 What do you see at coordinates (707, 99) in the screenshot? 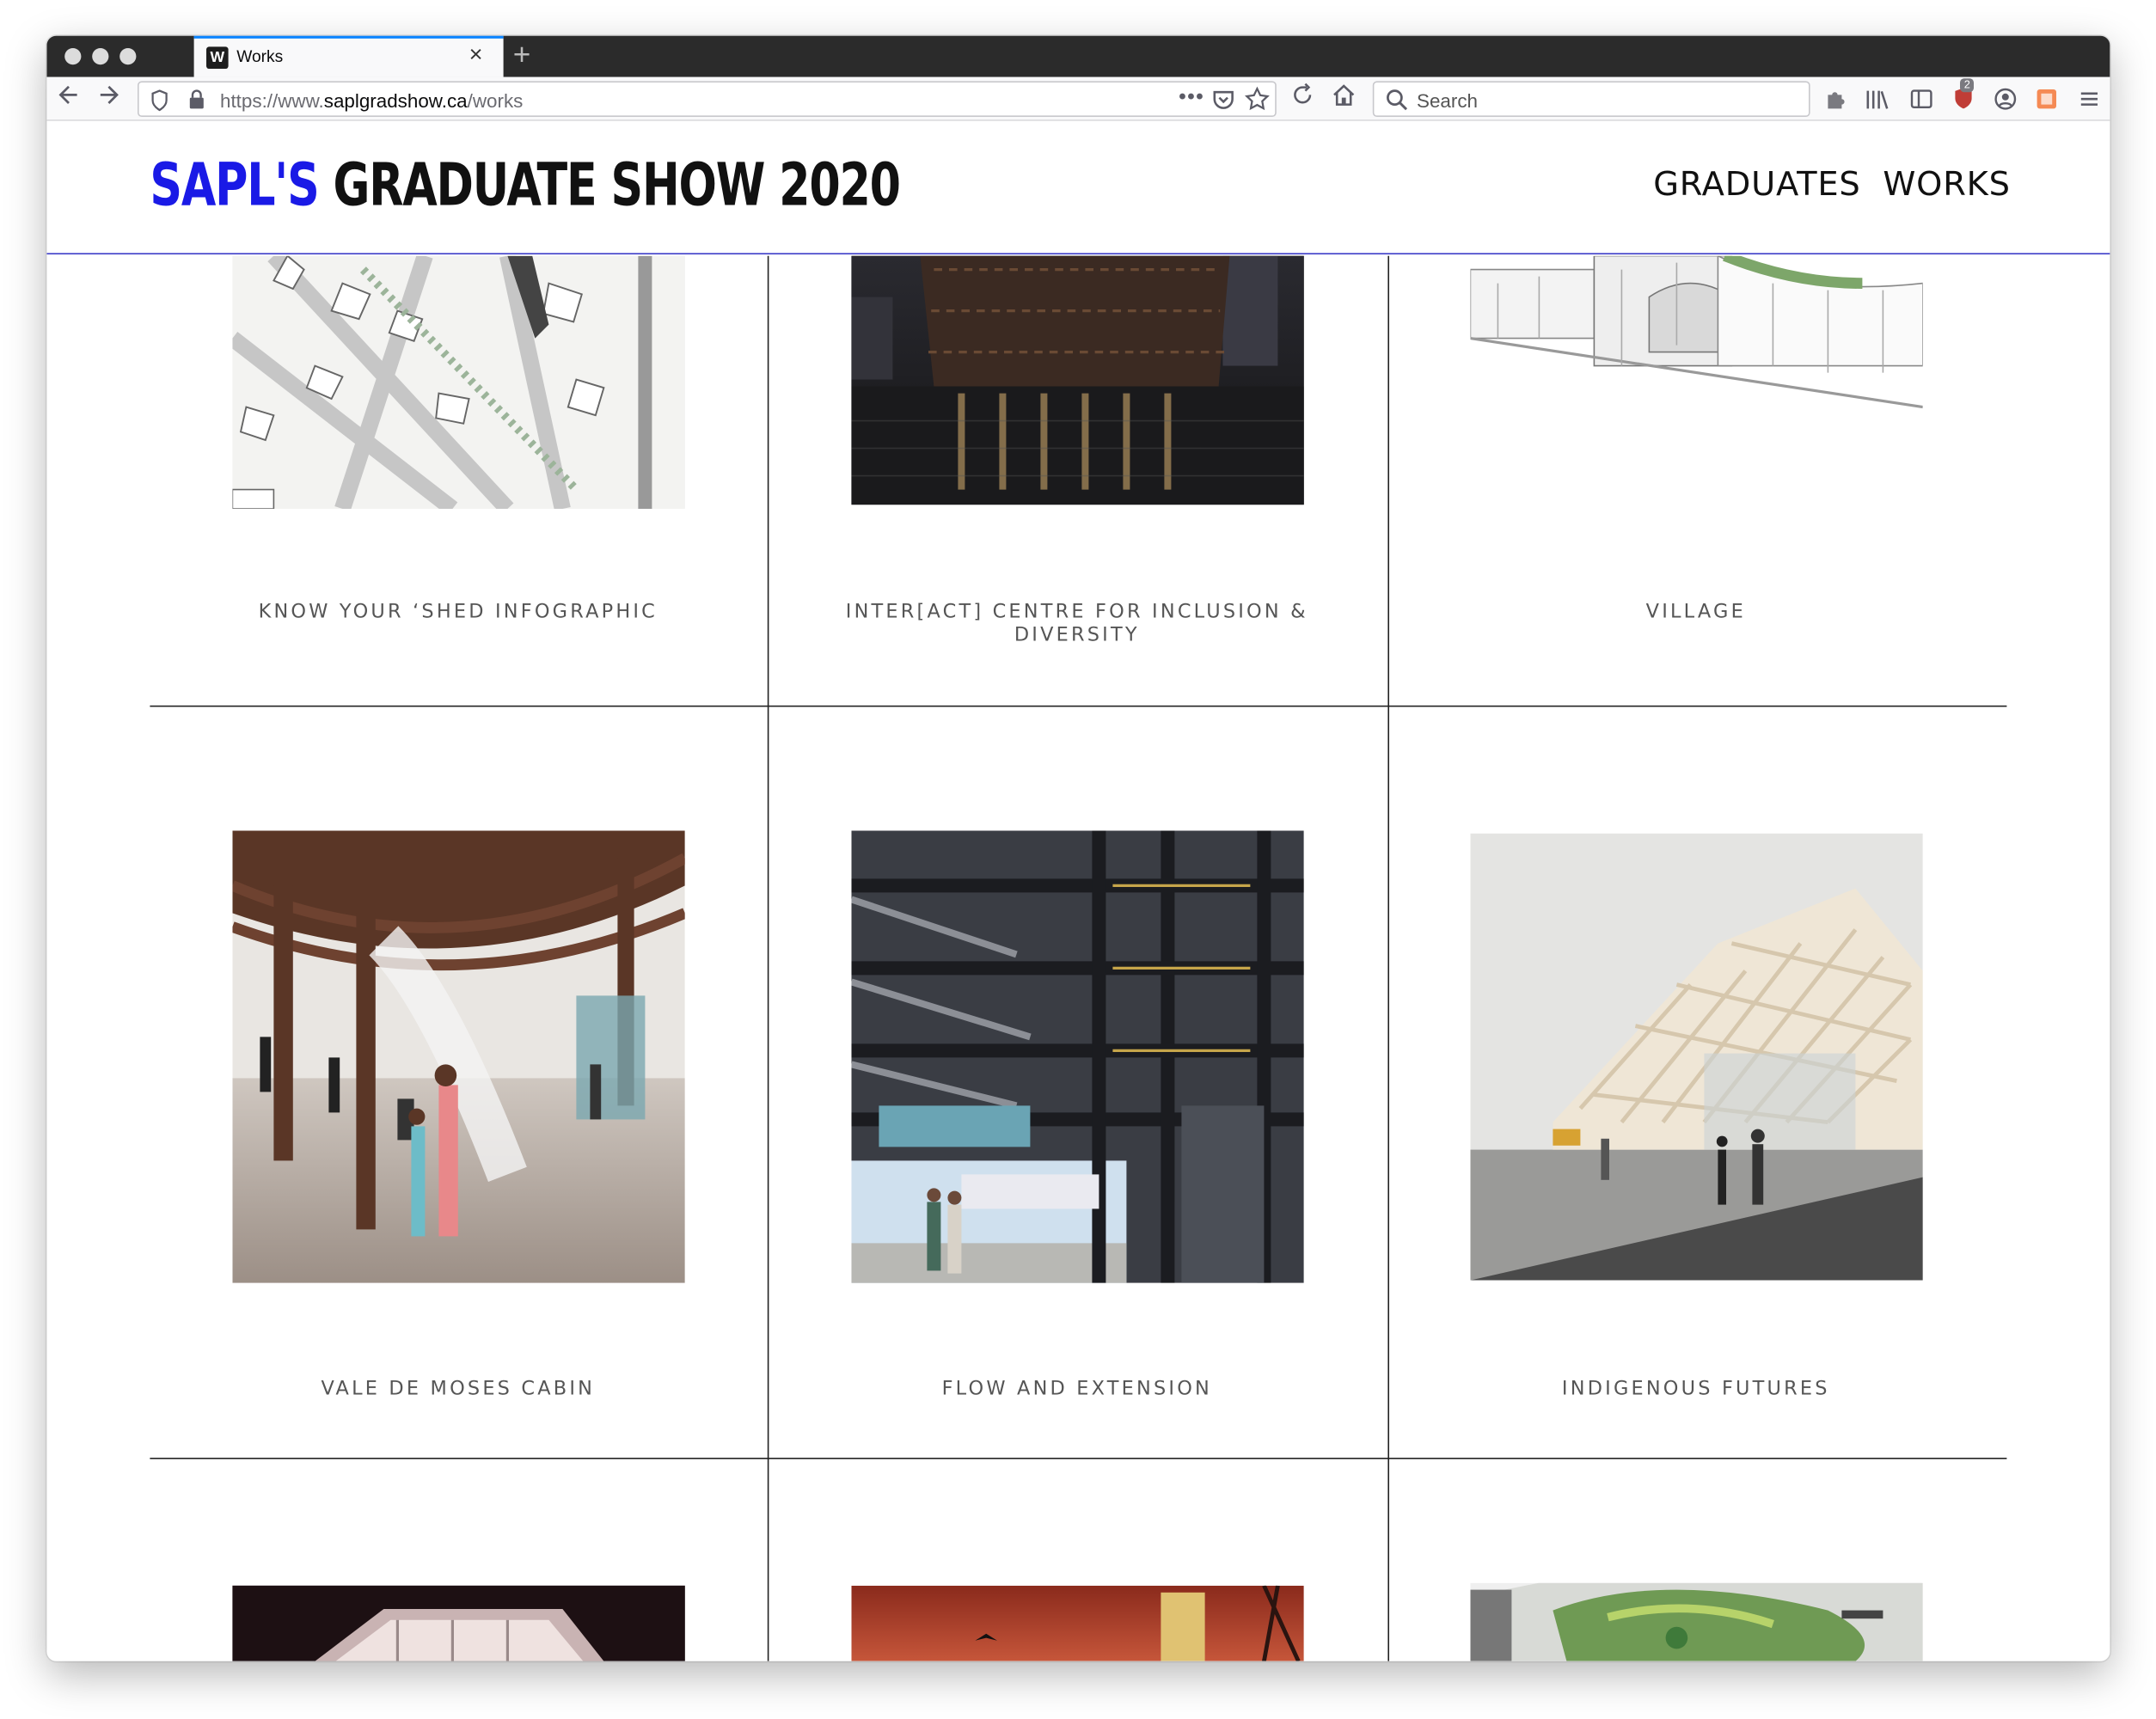
I see `address-bar: https://www.saplgradshow.ca/works •••` at bounding box center [707, 99].